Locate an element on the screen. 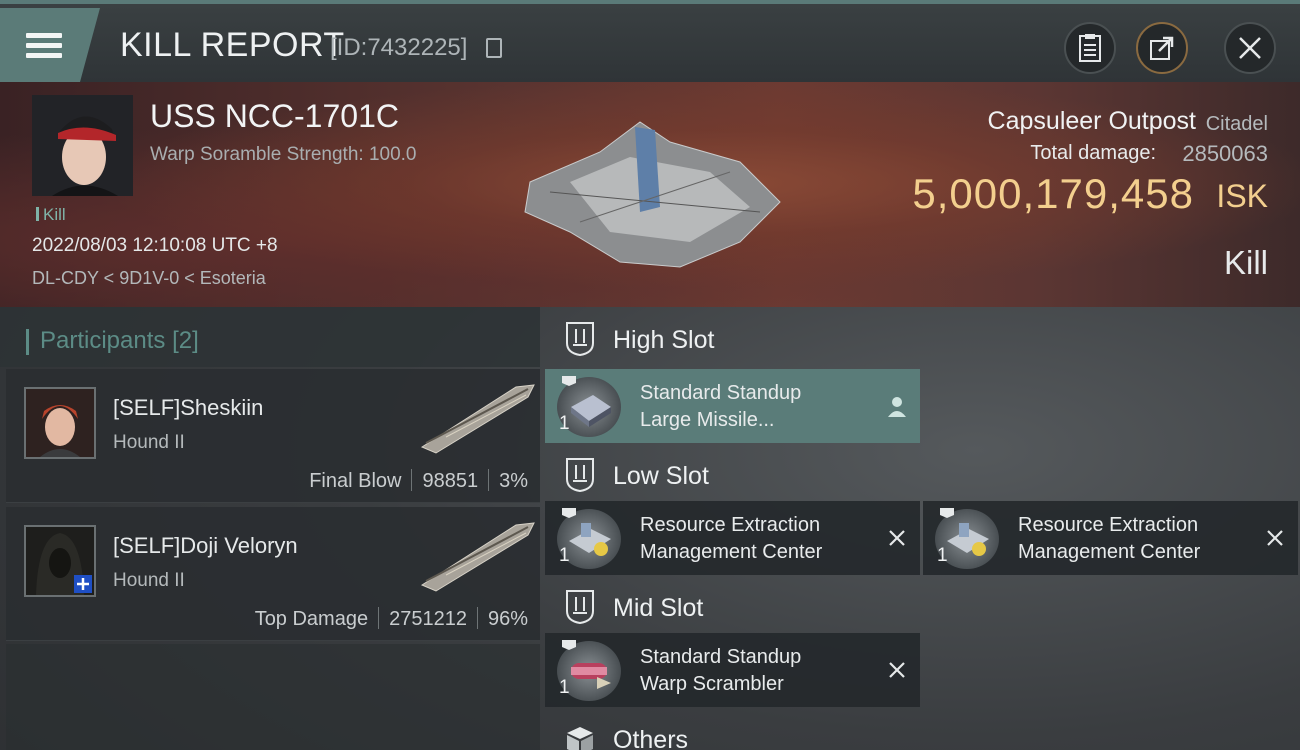  mid-slot-header: Mid Slot is located at coordinates (922, 606).